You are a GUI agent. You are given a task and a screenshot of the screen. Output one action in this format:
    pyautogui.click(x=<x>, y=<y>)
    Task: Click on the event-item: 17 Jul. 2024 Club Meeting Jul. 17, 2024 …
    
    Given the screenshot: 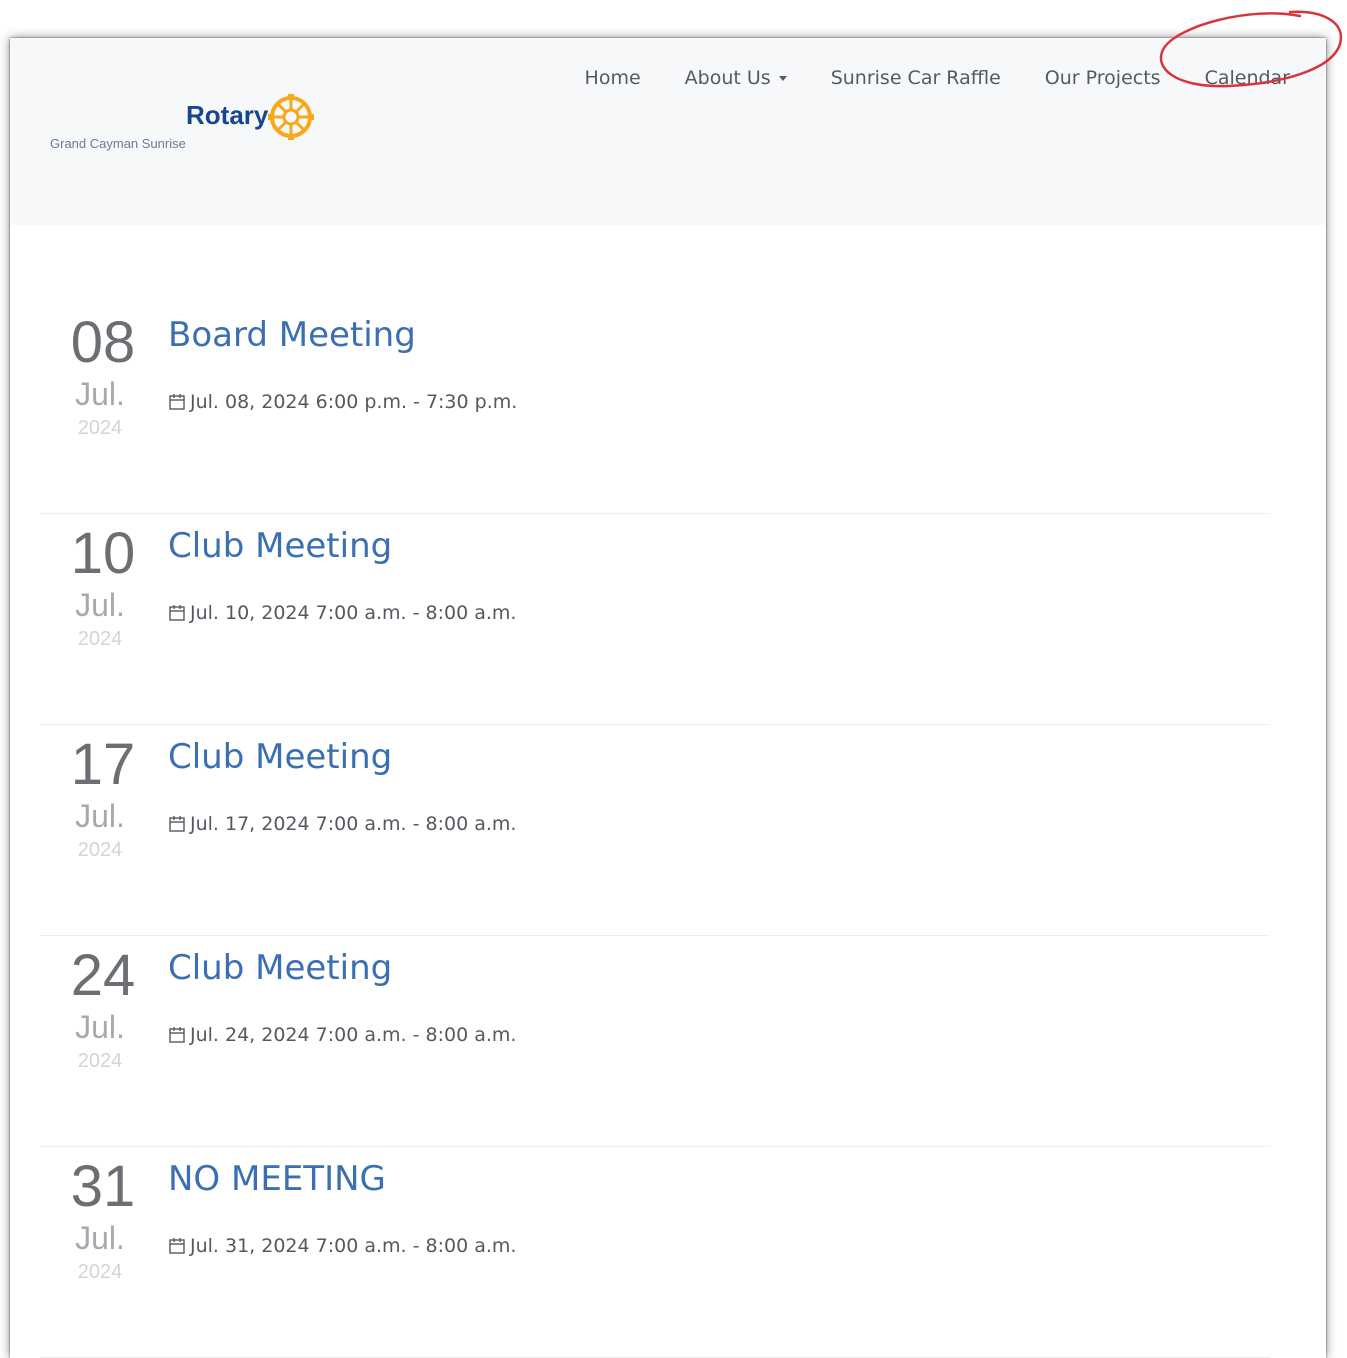 What is the action you would take?
    pyautogui.click(x=655, y=830)
    